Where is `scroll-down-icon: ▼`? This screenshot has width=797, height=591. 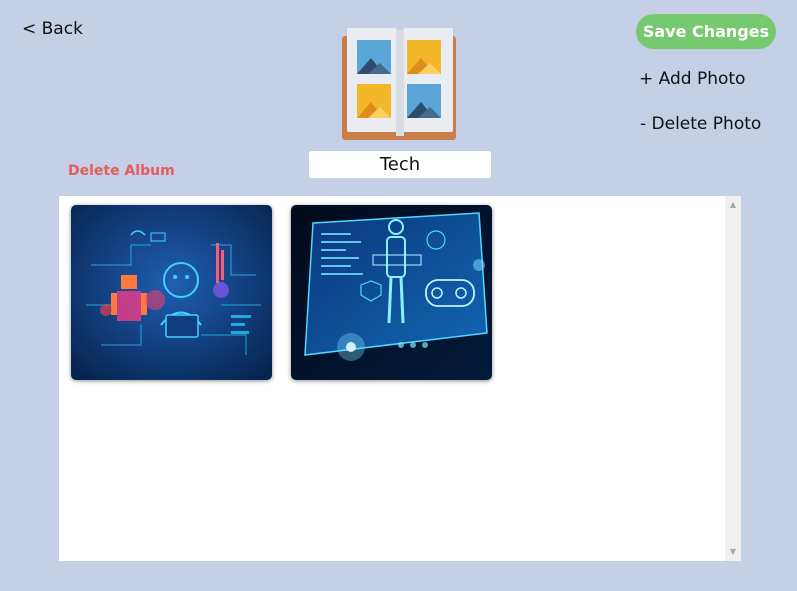
scroll-down-icon: ▼ is located at coordinates (733, 552).